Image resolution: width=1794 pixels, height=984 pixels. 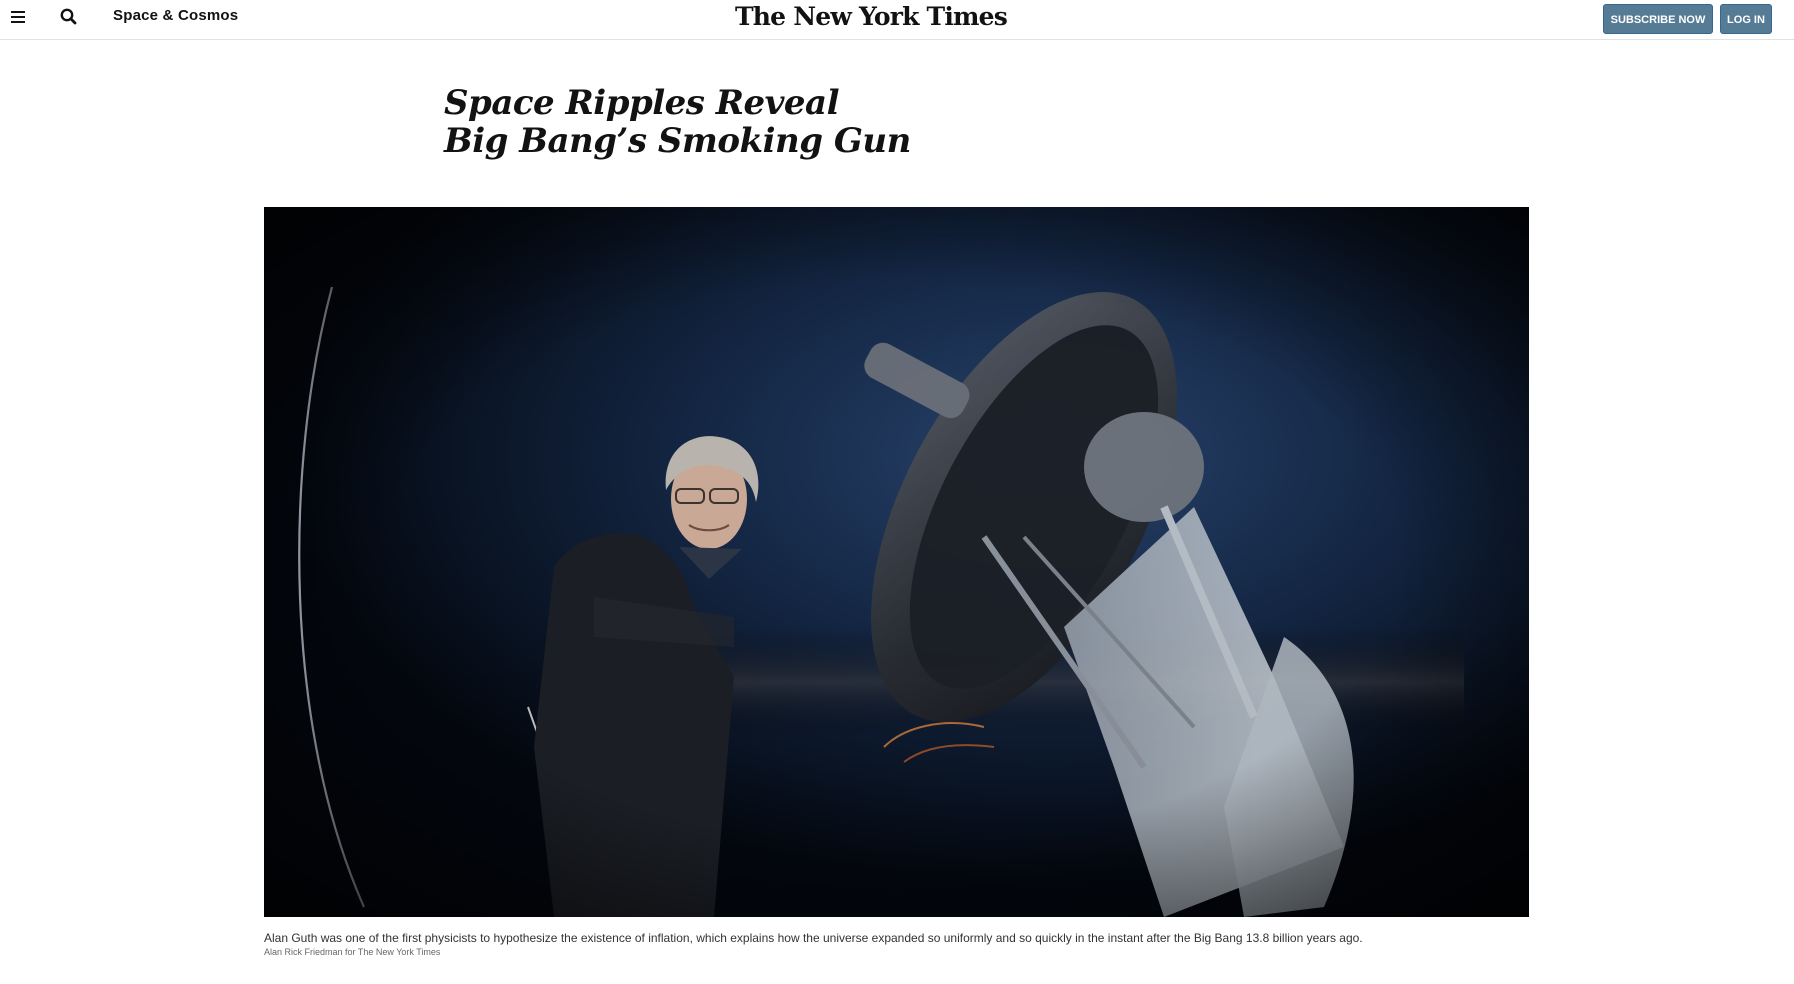 What do you see at coordinates (69, 17) in the screenshot?
I see `search-icon` at bounding box center [69, 17].